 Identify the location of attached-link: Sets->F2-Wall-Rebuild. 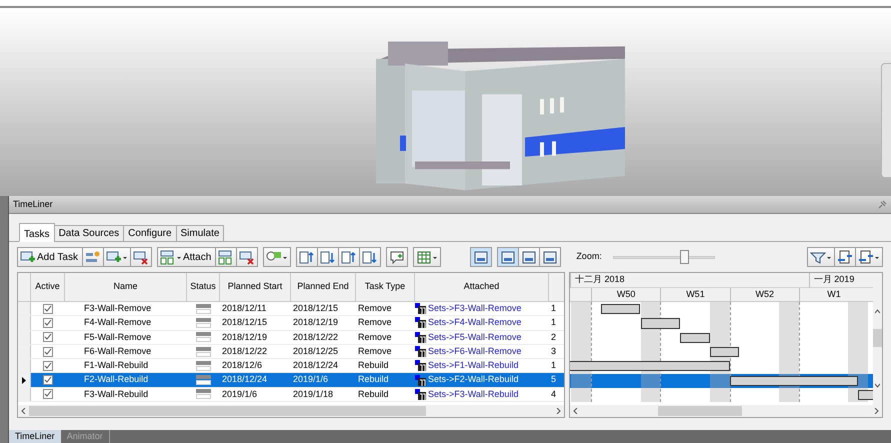
(473, 380).